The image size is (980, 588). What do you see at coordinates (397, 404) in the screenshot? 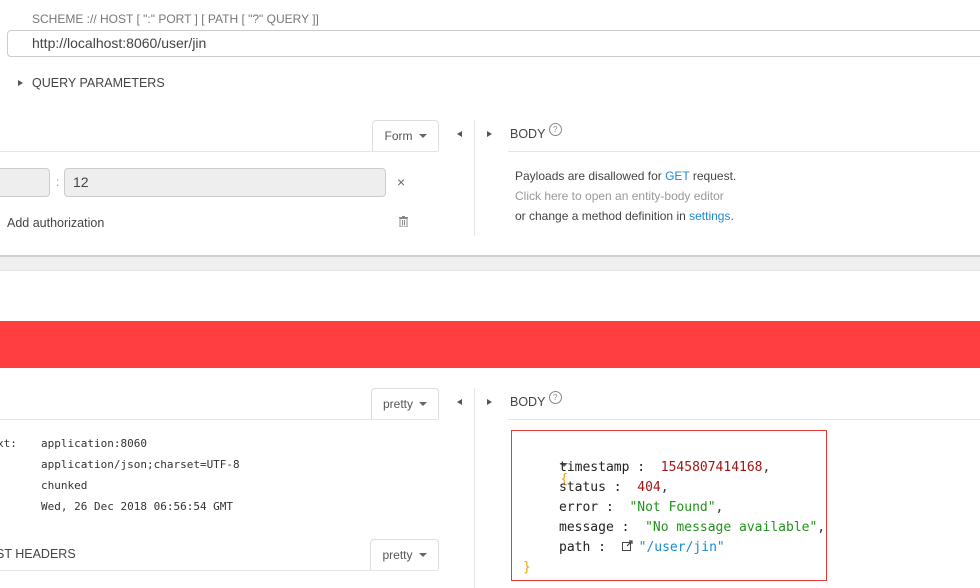
I see `response-headers-mode-label: pretty` at bounding box center [397, 404].